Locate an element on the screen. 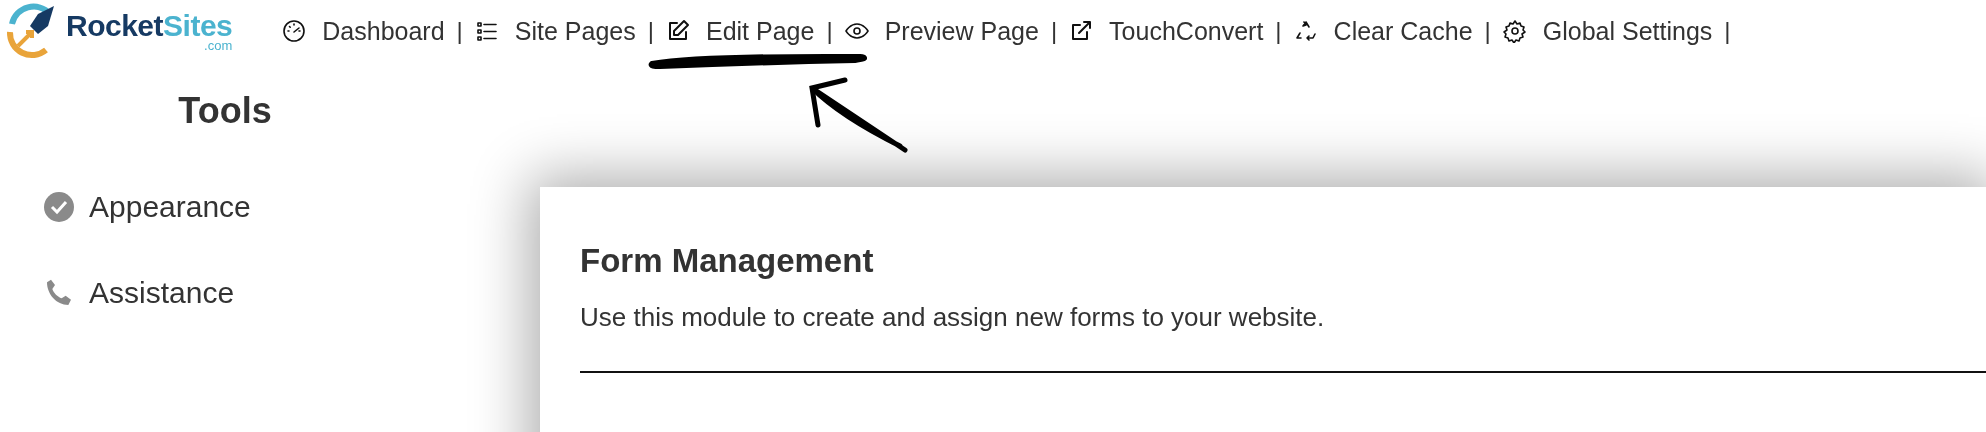 The image size is (1986, 432). panel-description: Use this module to create and assign new forms to your website. is located at coordinates (953, 317).